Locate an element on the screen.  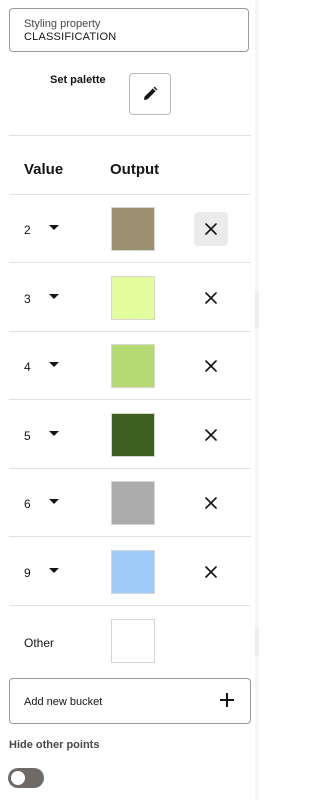
bucket-value-select: 6 is located at coordinates (27, 504).